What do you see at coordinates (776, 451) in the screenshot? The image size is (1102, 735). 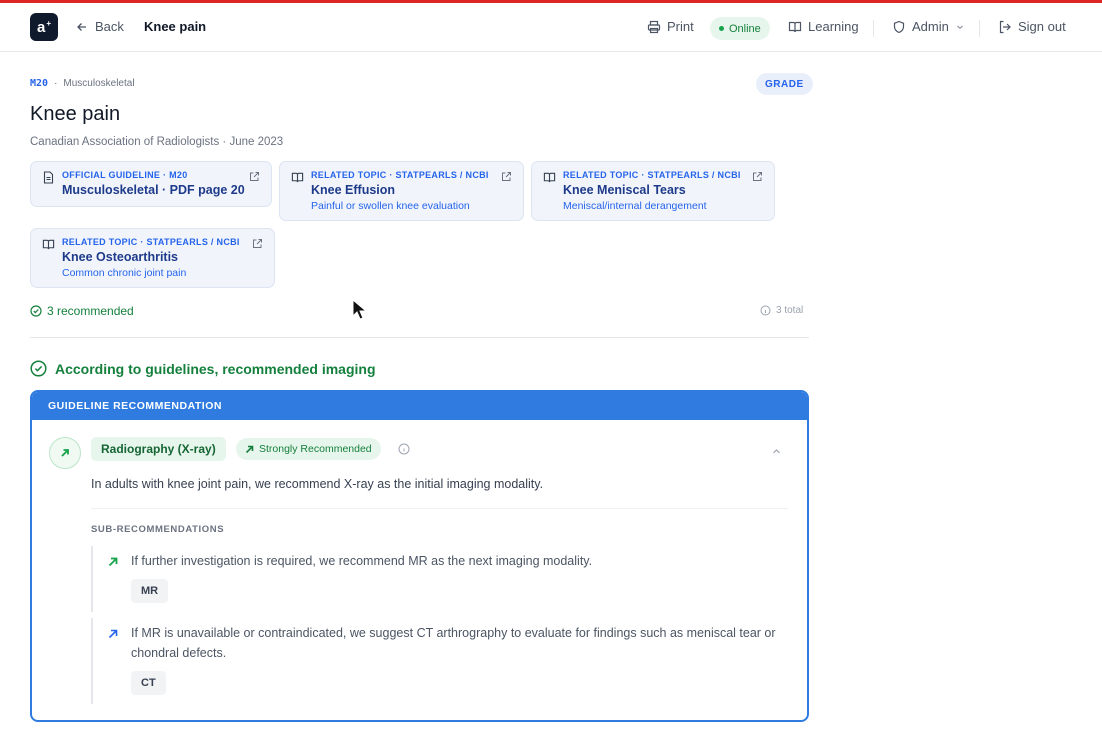 I see `chevron-up-icon` at bounding box center [776, 451].